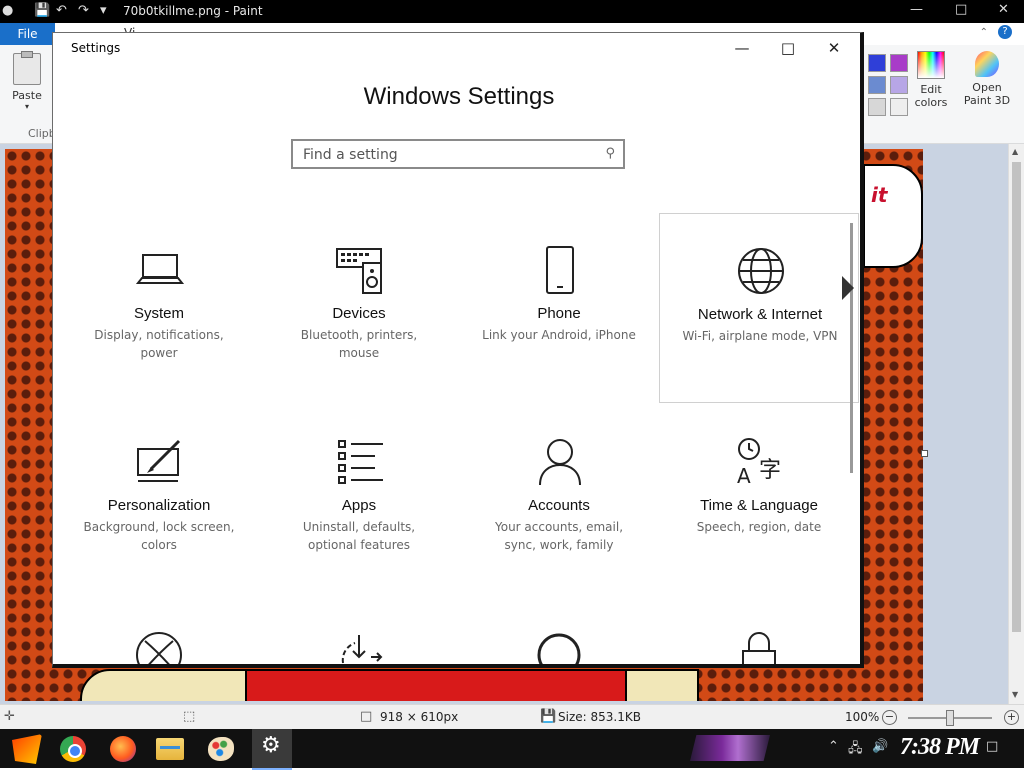 The image size is (1024, 770). I want to click on zoom-level: 100%, so click(862, 717).